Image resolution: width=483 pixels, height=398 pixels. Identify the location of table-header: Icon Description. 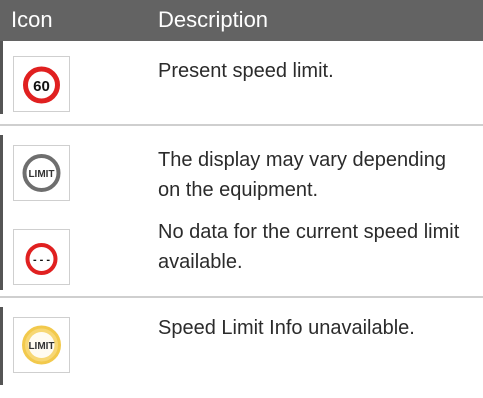
(241, 20).